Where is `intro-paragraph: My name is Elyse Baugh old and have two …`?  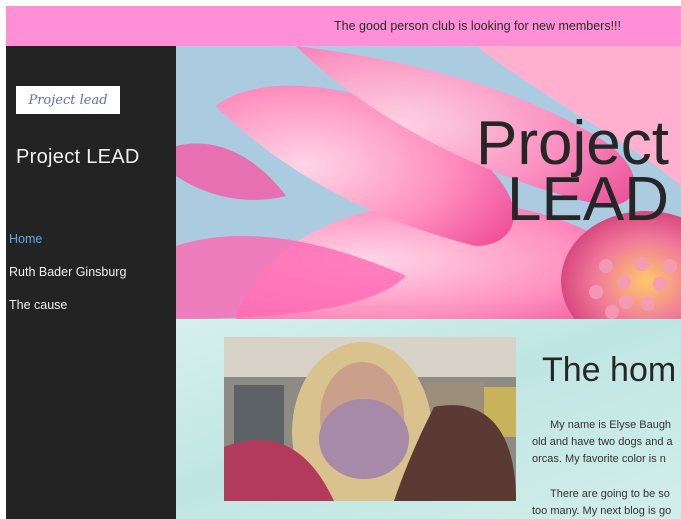
intro-paragraph: My name is Elyse Baugh old and have two … is located at coordinates (606, 442).